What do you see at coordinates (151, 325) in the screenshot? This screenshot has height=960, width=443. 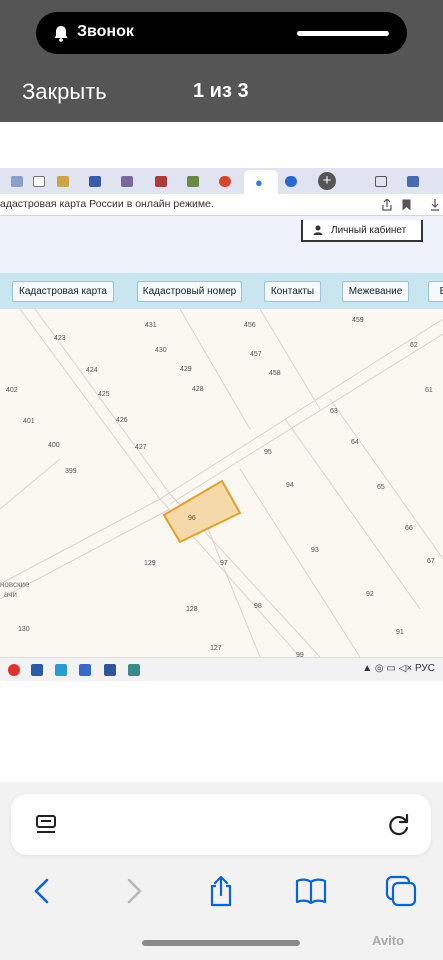 I see `parcel-label: 431` at bounding box center [151, 325].